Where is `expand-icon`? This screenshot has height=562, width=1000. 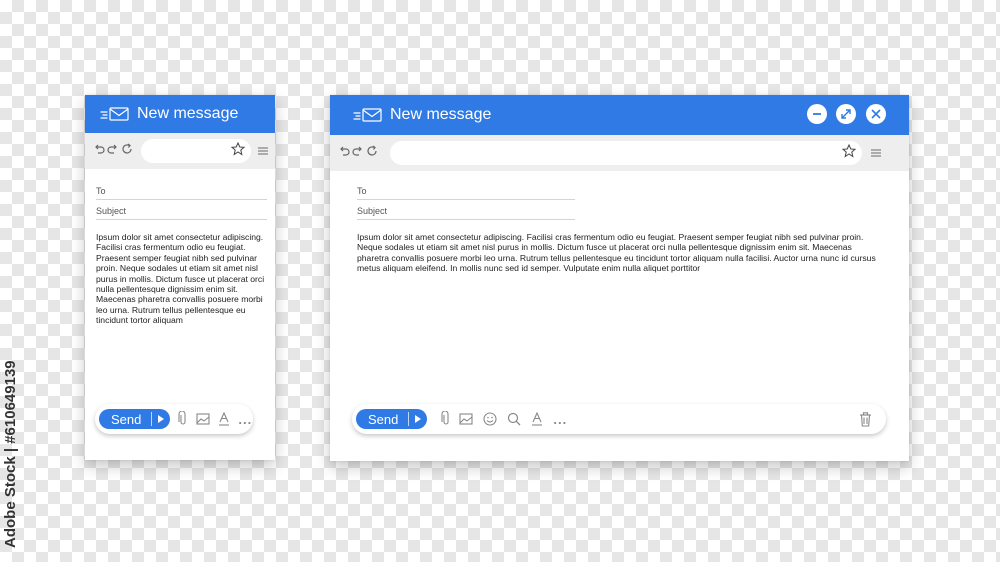
expand-icon is located at coordinates (846, 114).